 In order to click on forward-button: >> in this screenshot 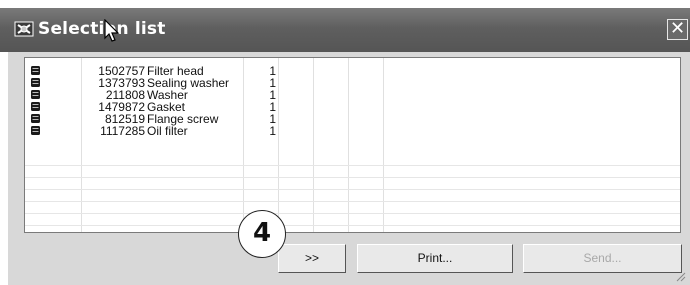, I will do `click(312, 258)`.